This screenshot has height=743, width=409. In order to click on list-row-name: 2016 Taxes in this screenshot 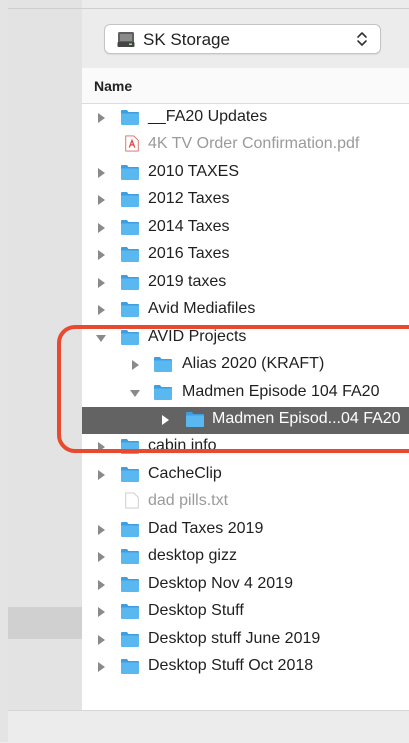, I will do `click(189, 254)`.